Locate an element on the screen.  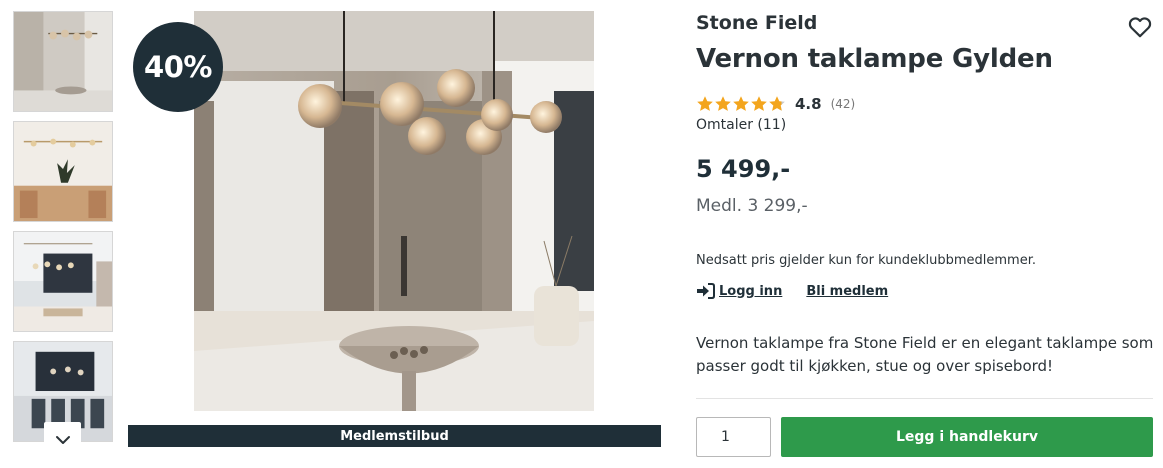
login-label: Logg inn is located at coordinates (751, 291).